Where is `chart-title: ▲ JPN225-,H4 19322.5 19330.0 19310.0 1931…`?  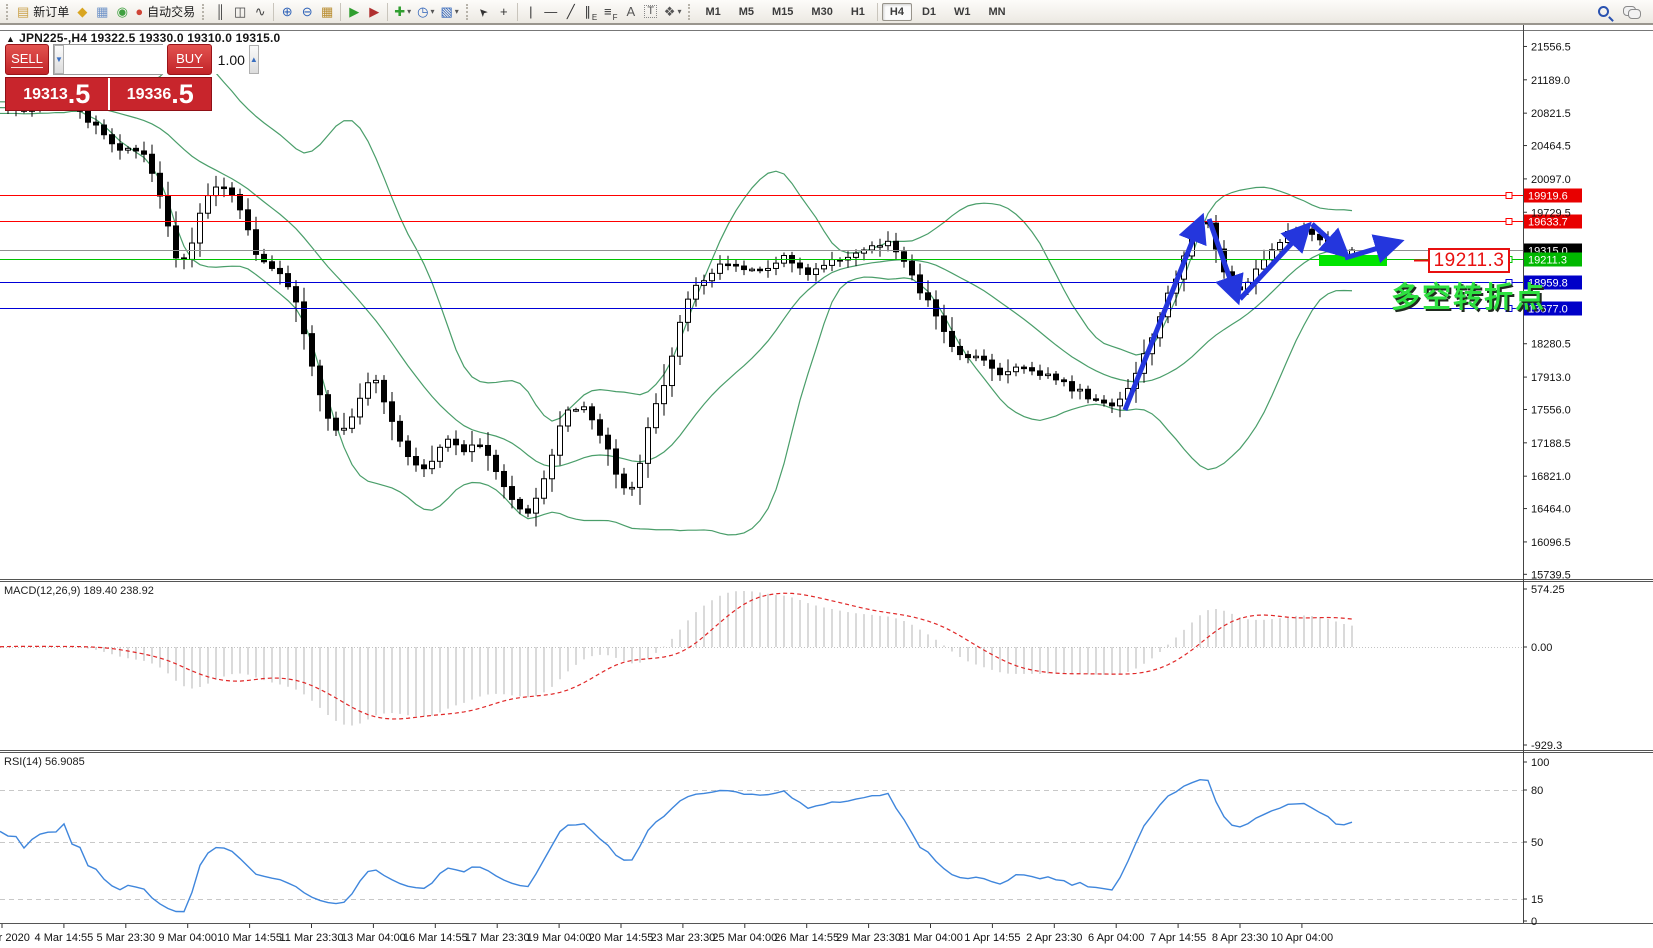 chart-title: ▲ JPN225-,H4 19322.5 19330.0 19310.0 1931… is located at coordinates (143, 38).